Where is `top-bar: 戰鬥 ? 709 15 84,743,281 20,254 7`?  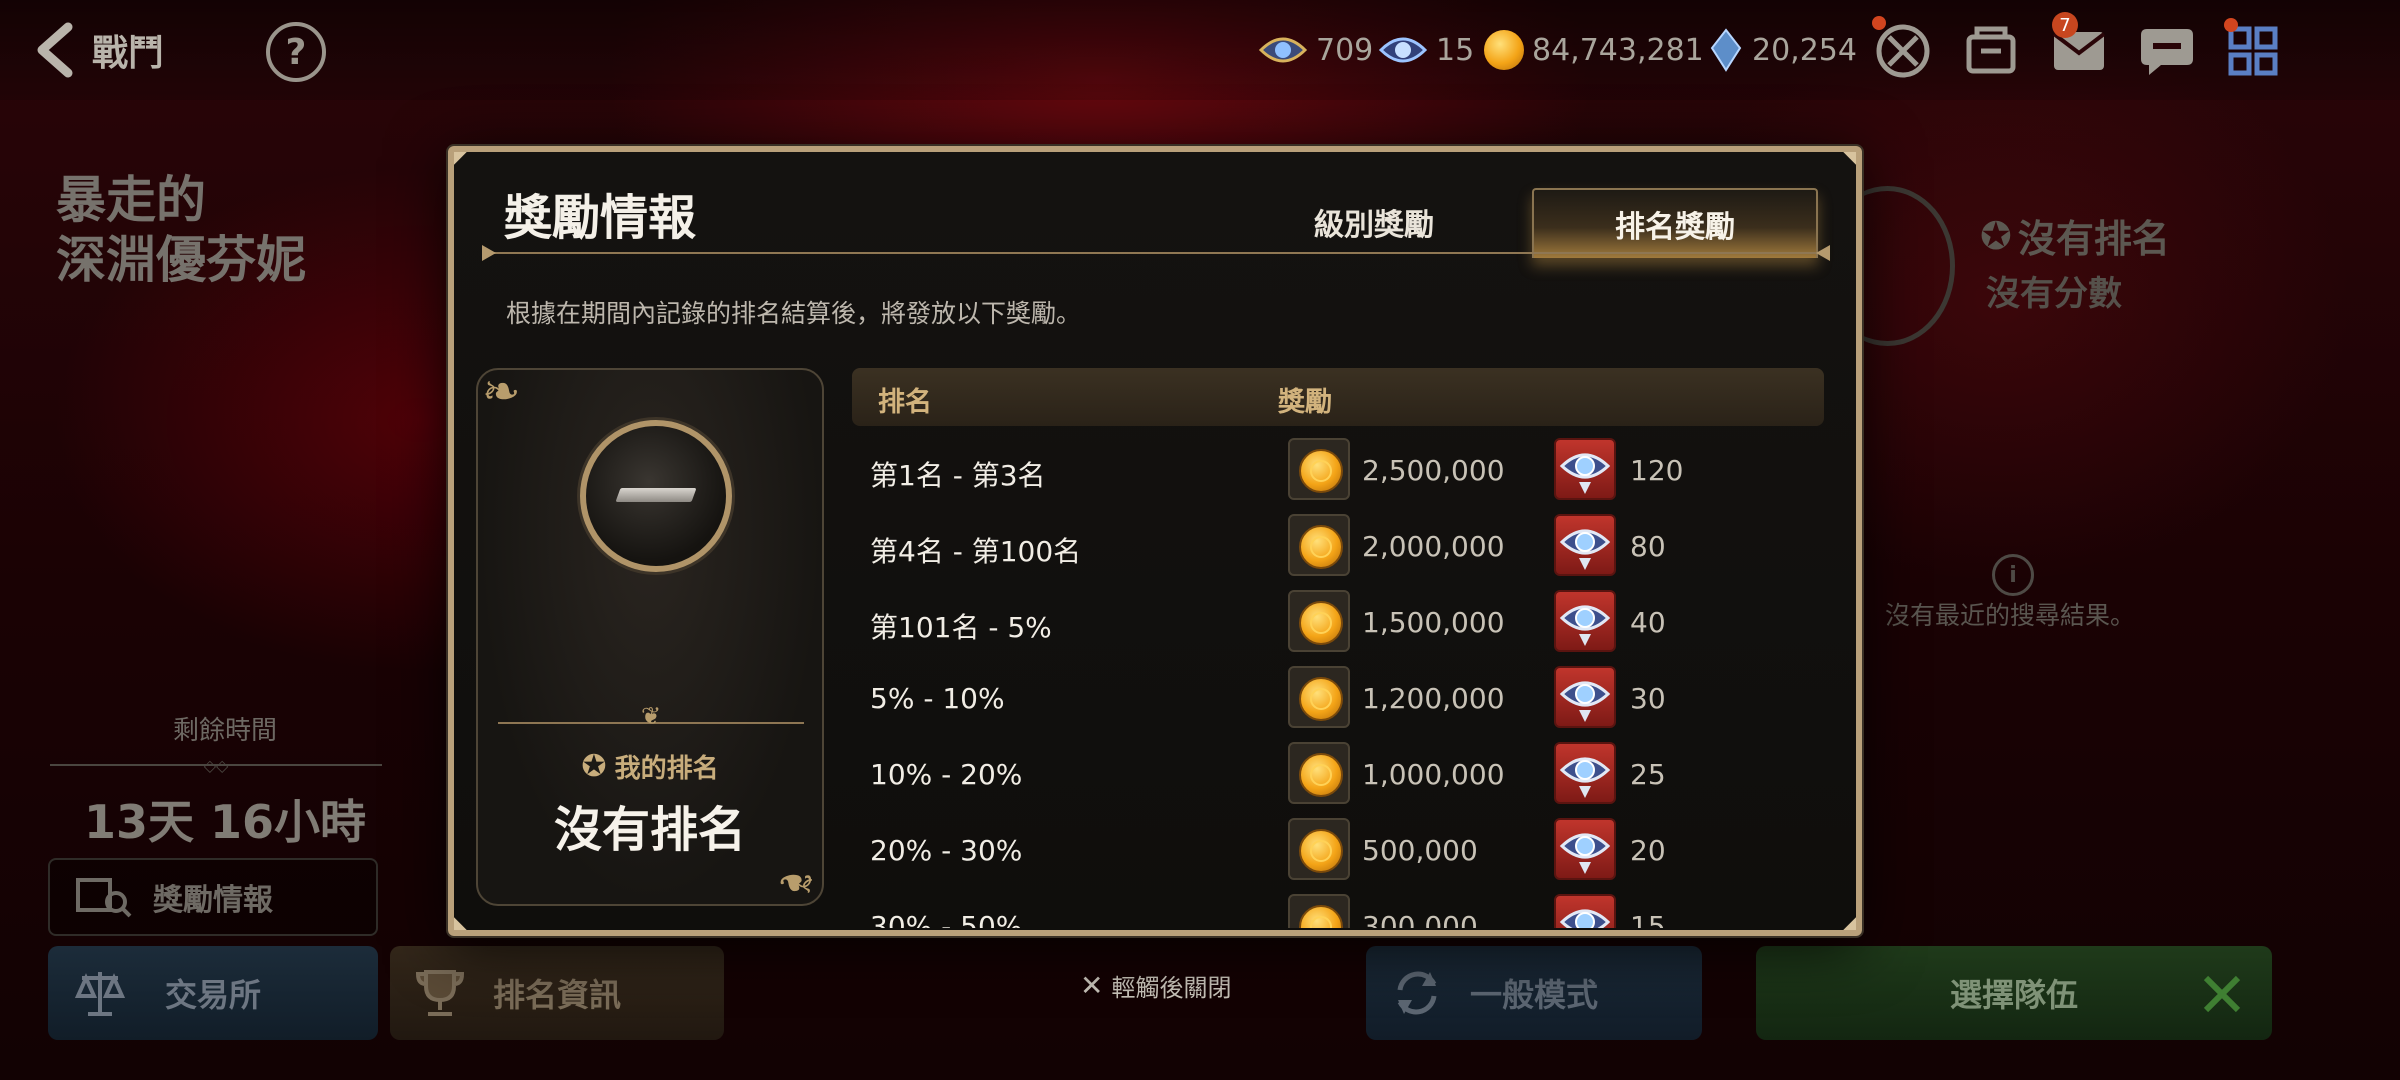 top-bar: 戰鬥 ? 709 15 84,743,281 20,254 7 is located at coordinates (1200, 50).